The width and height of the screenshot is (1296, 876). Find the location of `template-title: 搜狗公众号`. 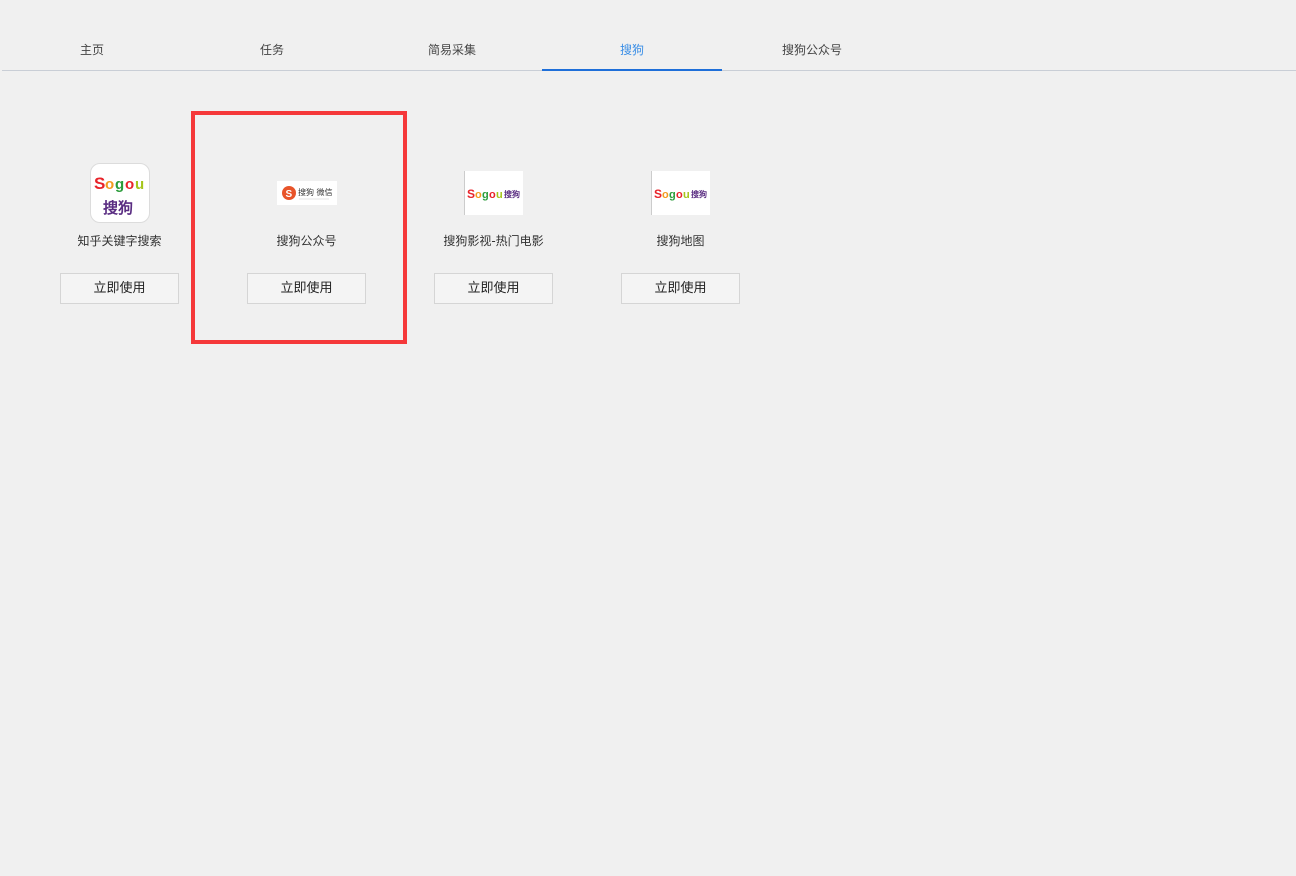

template-title: 搜狗公众号 is located at coordinates (306, 241).